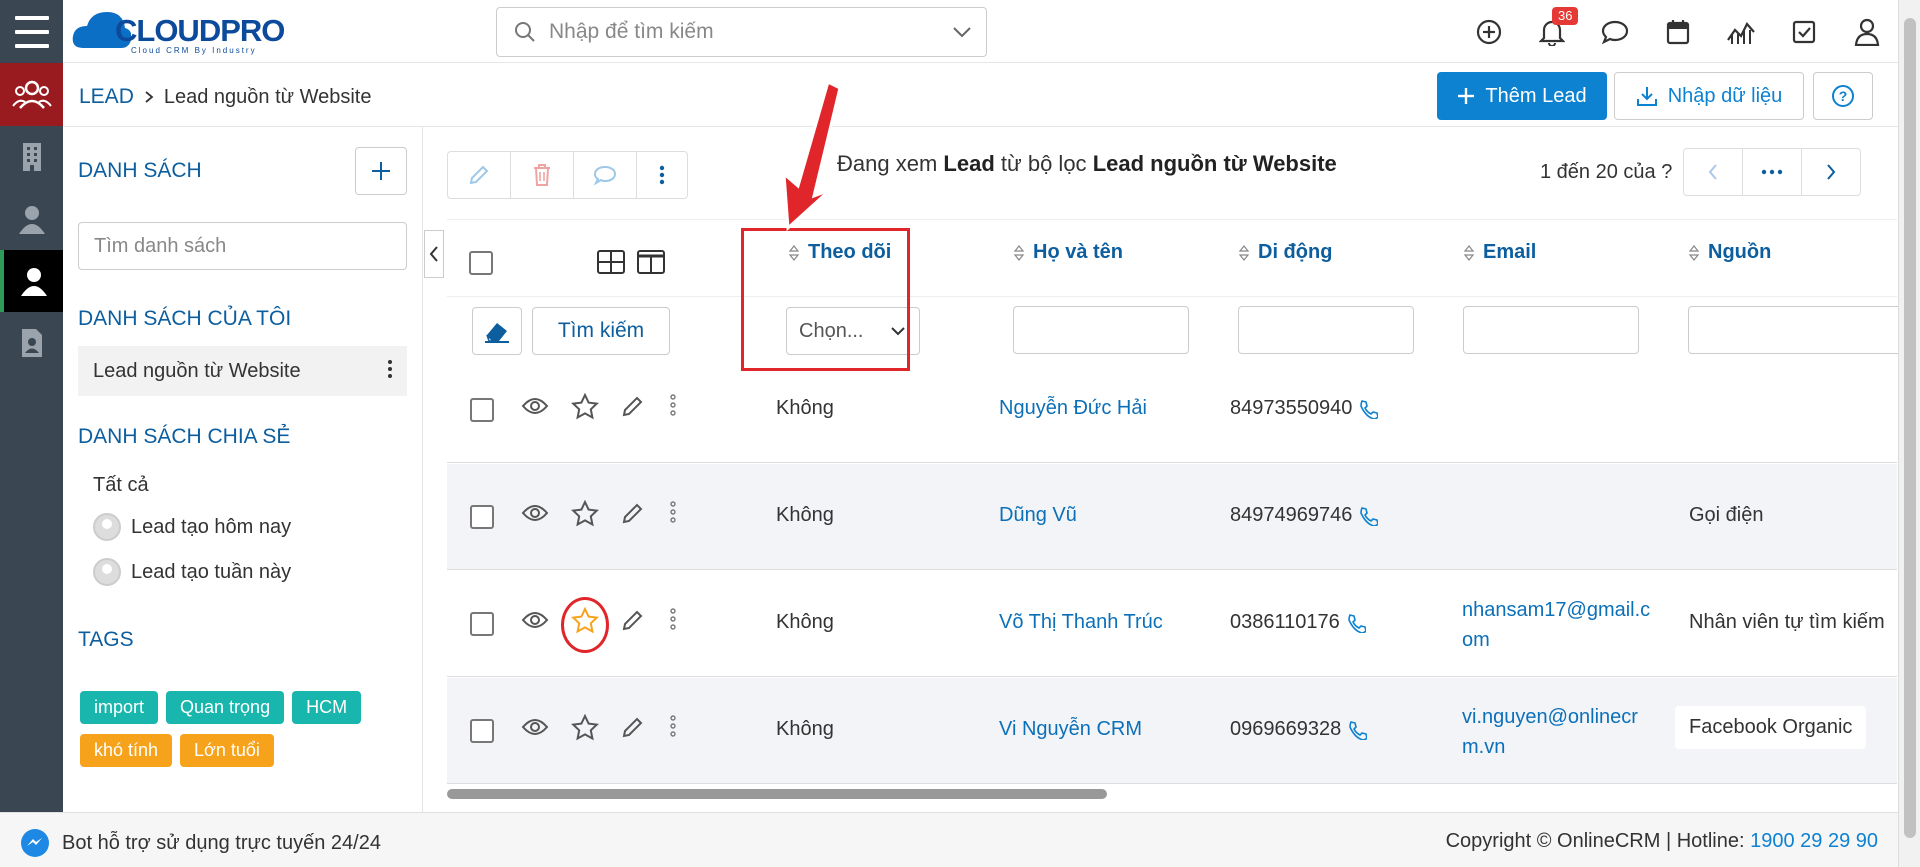 The height and width of the screenshot is (867, 1920). What do you see at coordinates (149, 97) in the screenshot?
I see `chevron-right-icon` at bounding box center [149, 97].